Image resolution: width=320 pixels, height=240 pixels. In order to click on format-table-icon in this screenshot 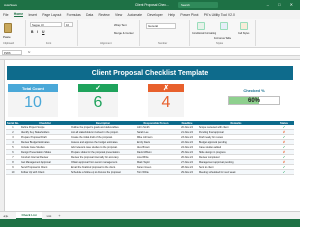, I will do `click(224, 26)`.